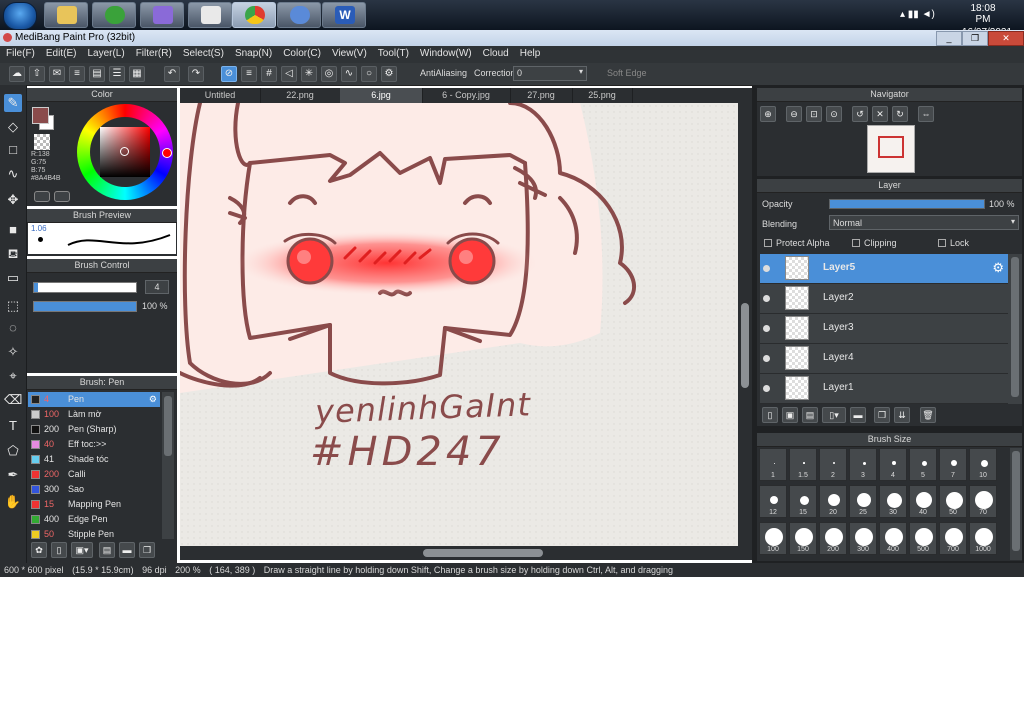 This screenshot has height=705, width=1024. I want to click on rotate-right-icon: ↻, so click(900, 114).